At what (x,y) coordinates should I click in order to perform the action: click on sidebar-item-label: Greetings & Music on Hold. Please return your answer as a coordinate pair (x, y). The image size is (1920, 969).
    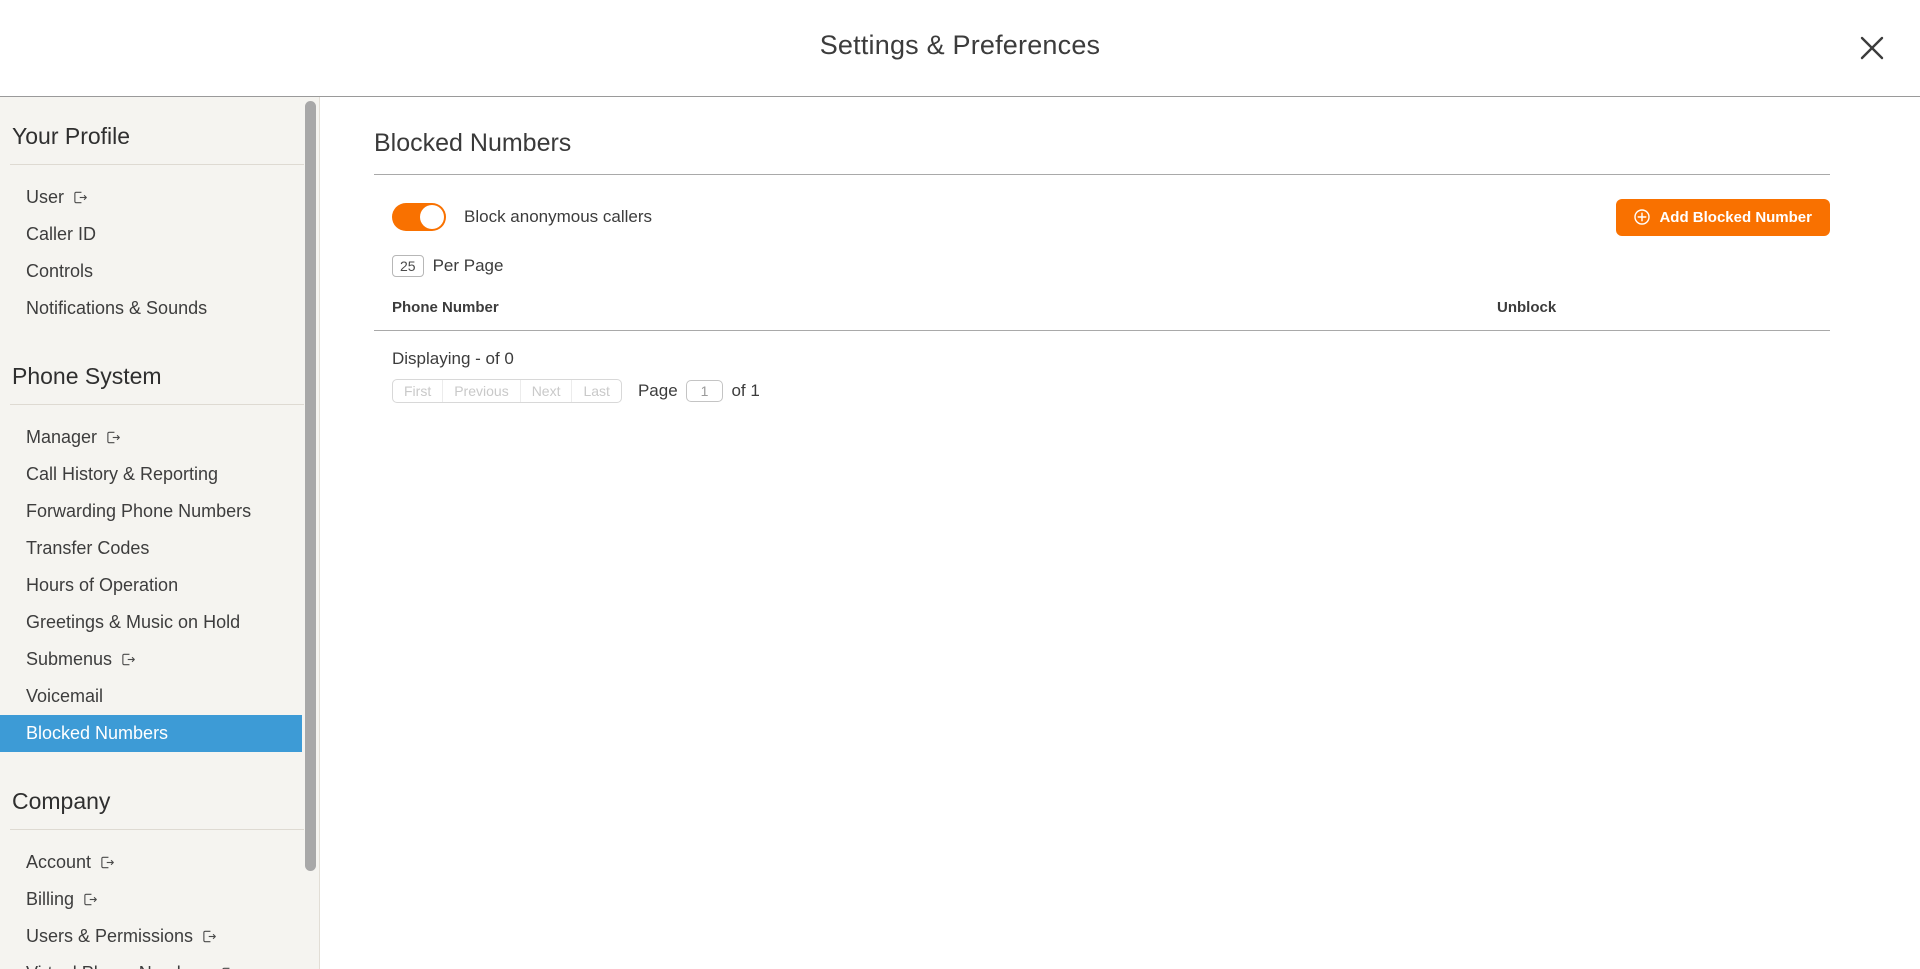
    Looking at the image, I should click on (133, 622).